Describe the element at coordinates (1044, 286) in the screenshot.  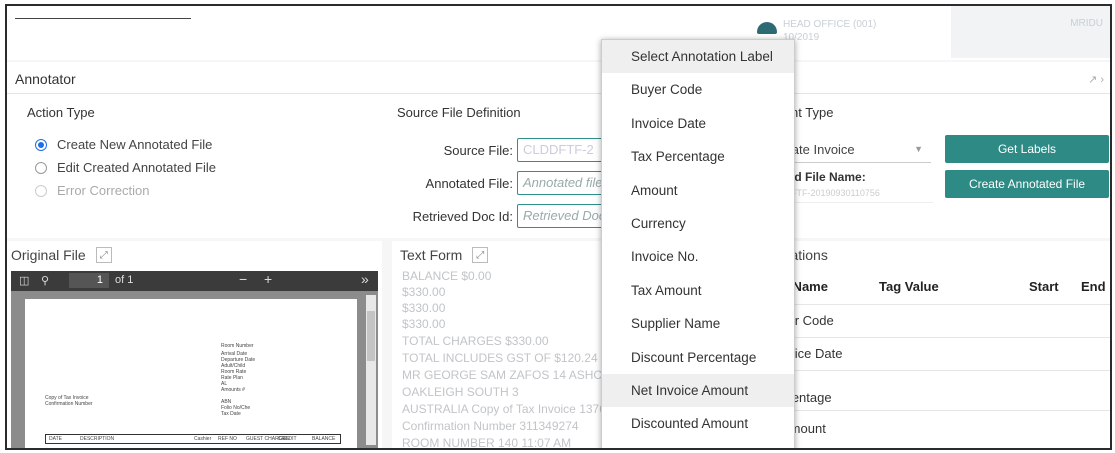
I see `col-start: Start` at that location.